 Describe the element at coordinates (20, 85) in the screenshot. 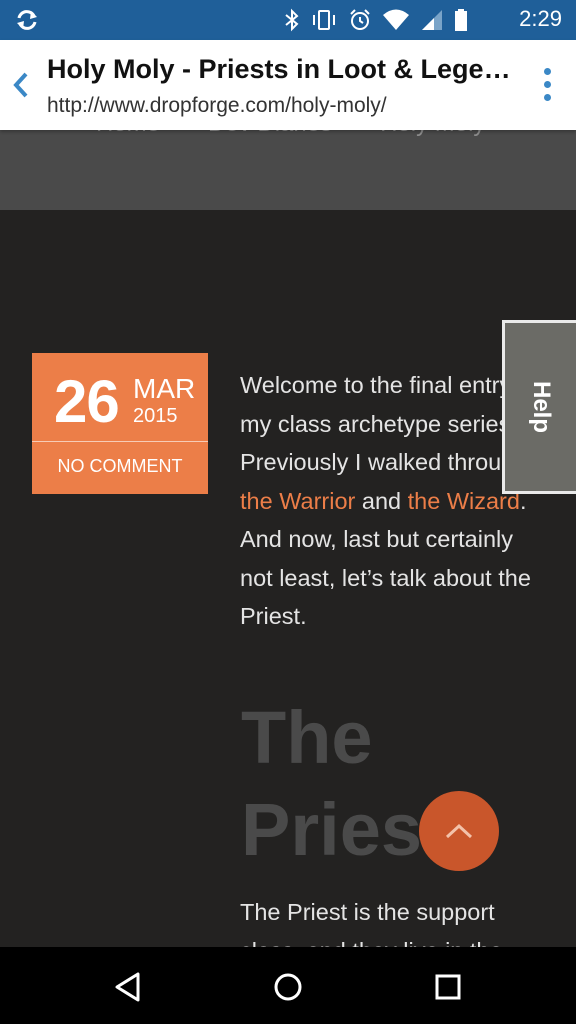

I see `back-arrow-icon` at that location.